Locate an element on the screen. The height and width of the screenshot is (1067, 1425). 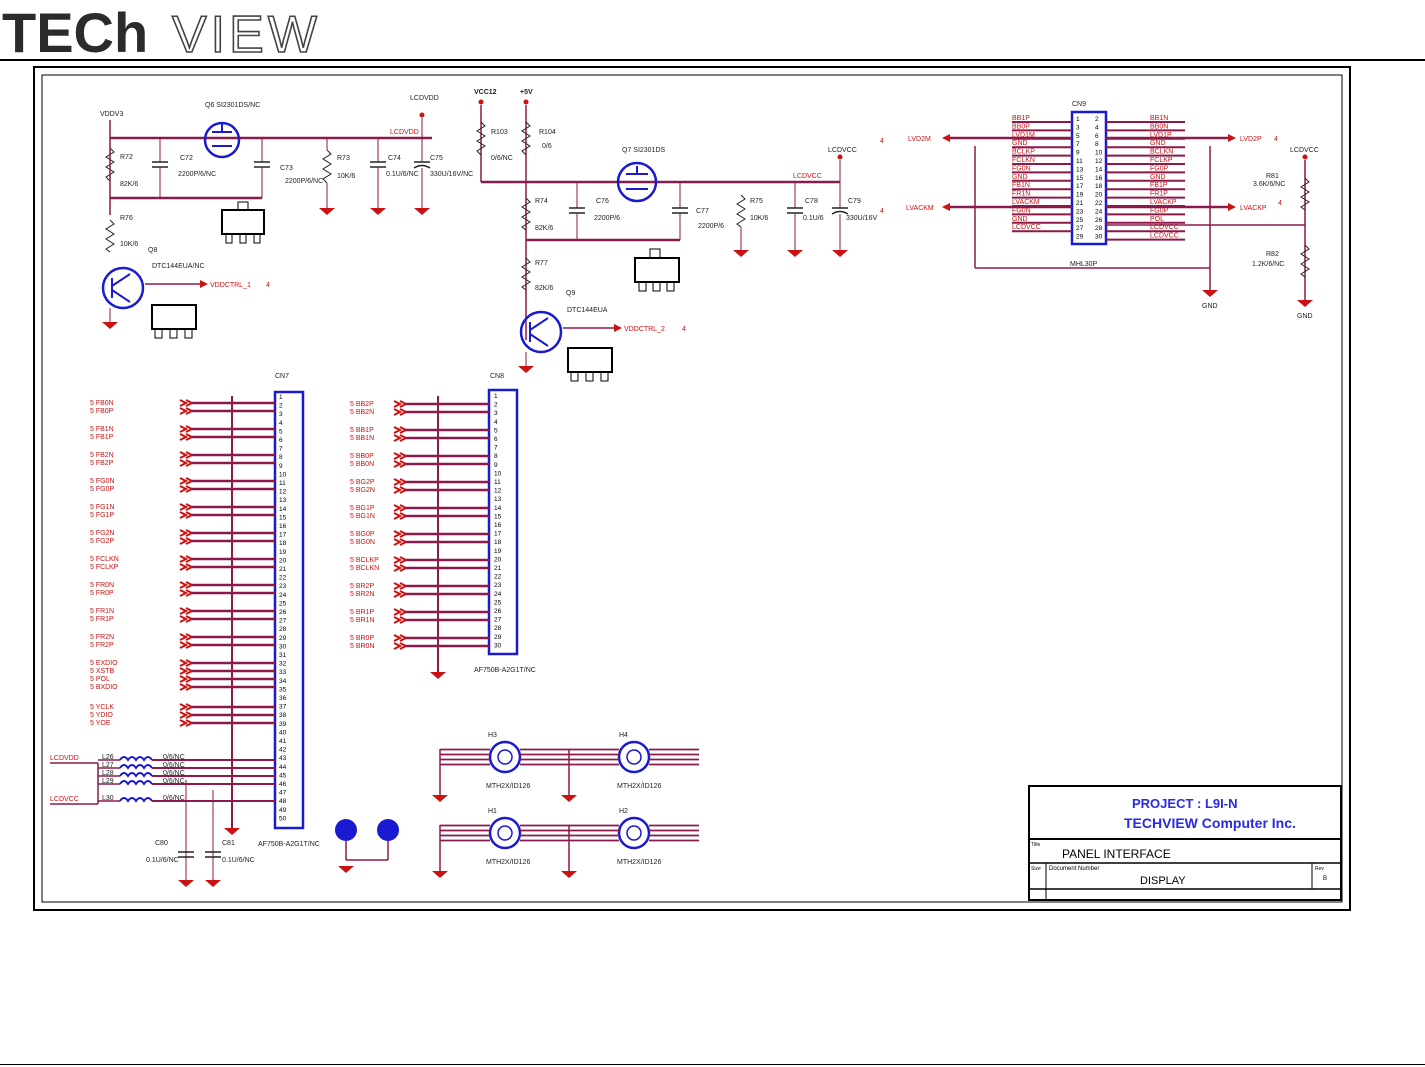
cn9-pin-odd: 23 is located at coordinates (1080, 211).